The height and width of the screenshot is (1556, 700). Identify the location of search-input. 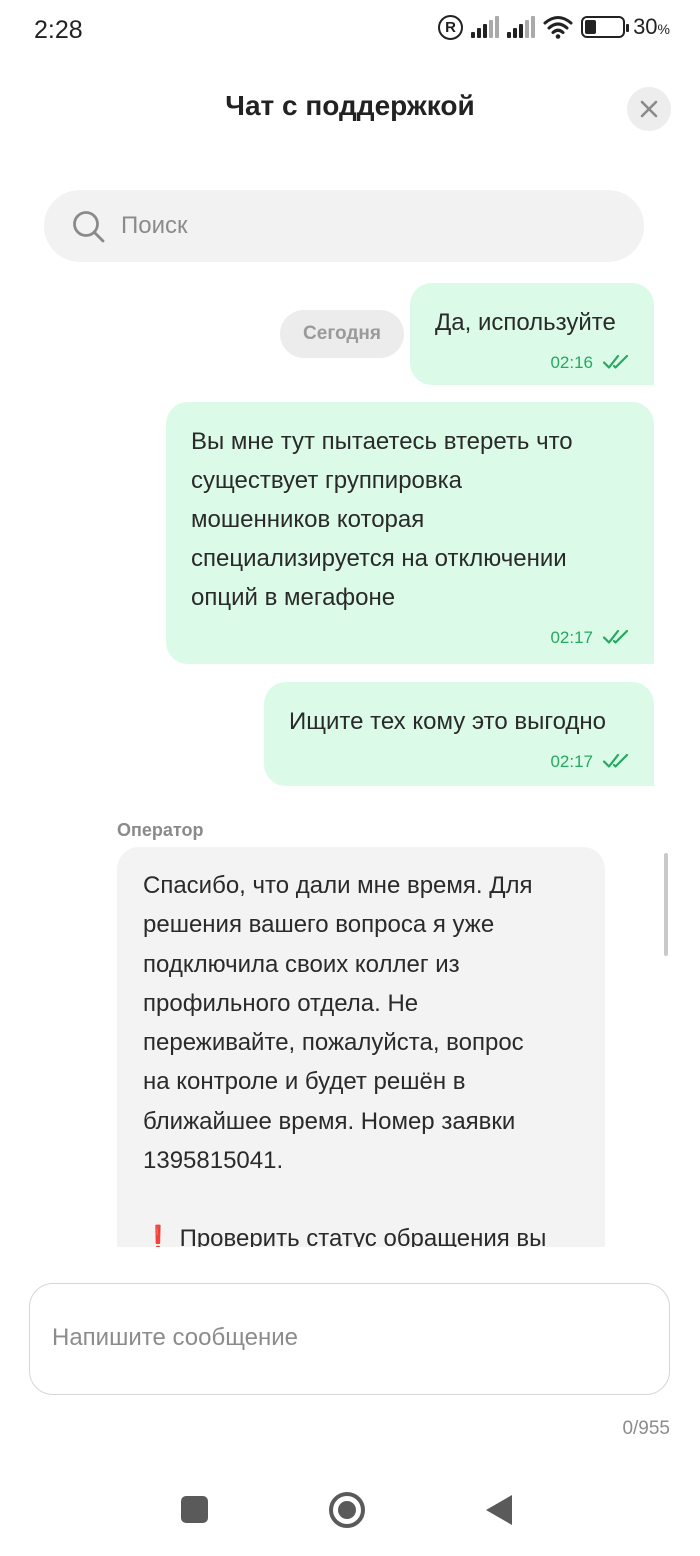
(371, 226).